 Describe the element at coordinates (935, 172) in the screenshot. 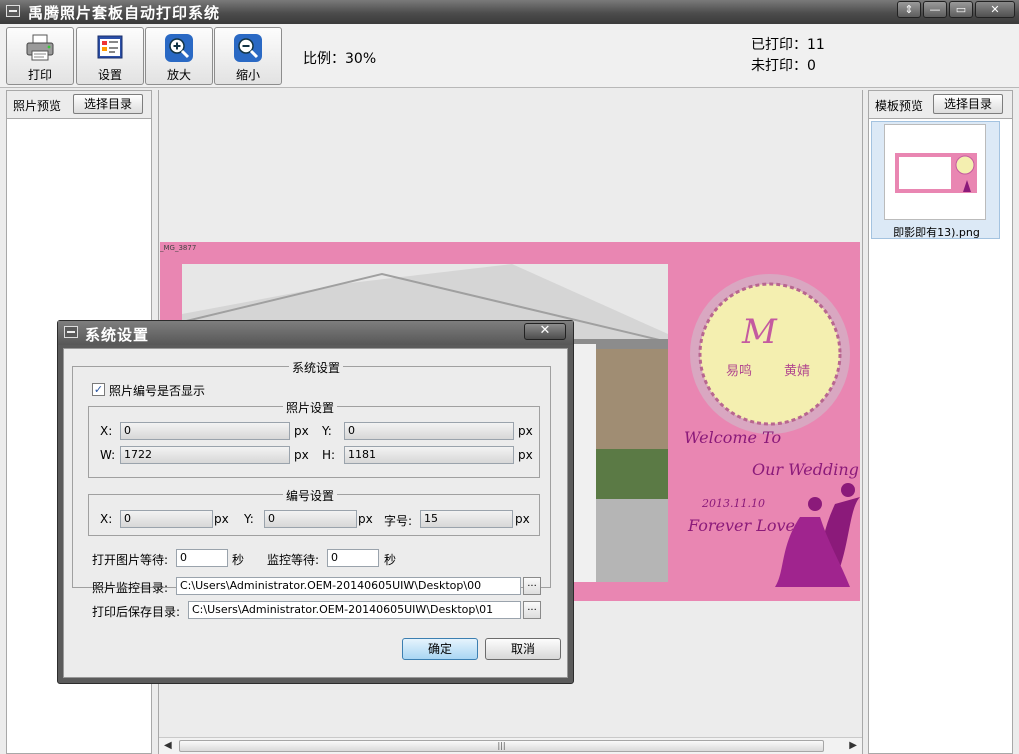

I see `template-thumbnail-image` at that location.